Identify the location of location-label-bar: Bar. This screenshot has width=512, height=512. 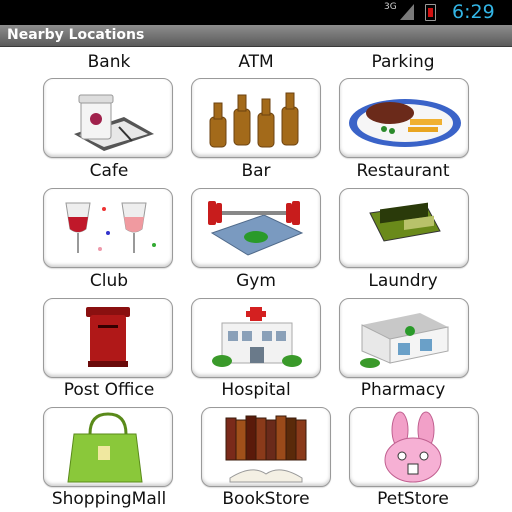
(256, 171).